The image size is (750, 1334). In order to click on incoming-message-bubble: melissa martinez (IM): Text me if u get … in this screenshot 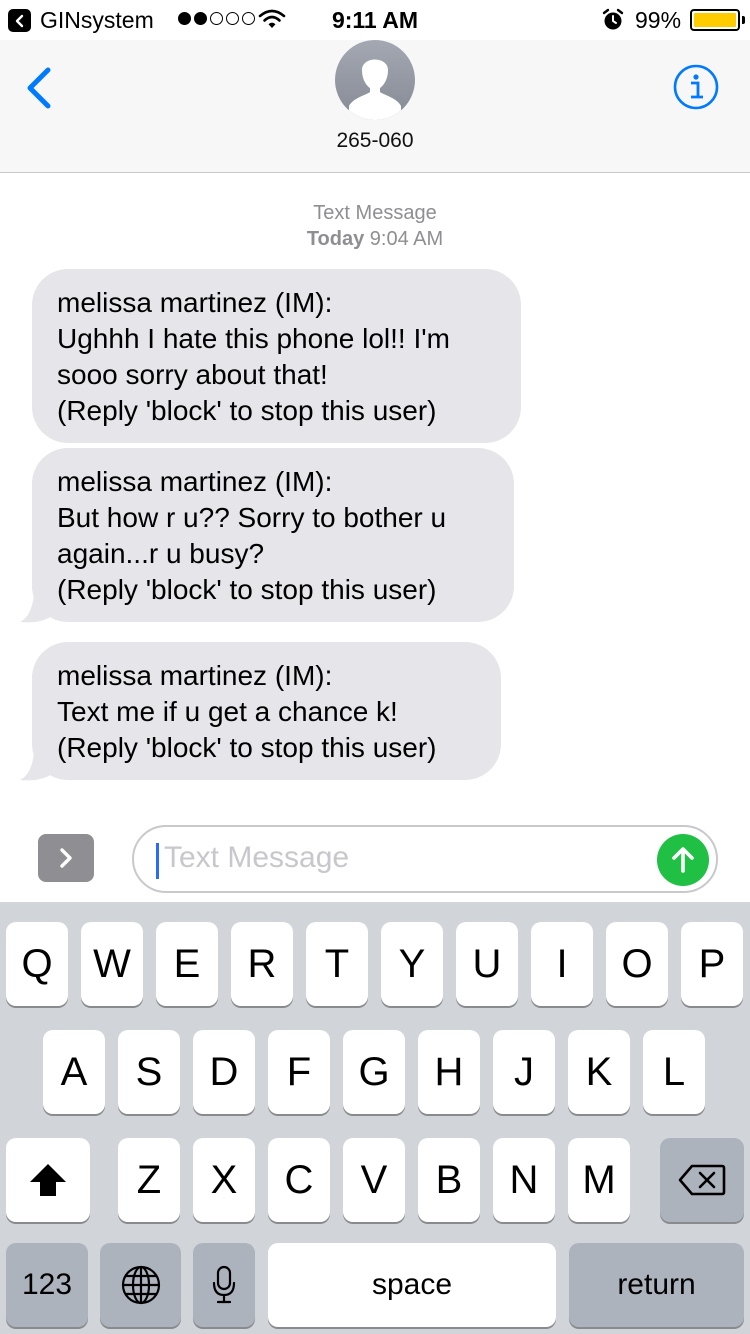, I will do `click(266, 711)`.